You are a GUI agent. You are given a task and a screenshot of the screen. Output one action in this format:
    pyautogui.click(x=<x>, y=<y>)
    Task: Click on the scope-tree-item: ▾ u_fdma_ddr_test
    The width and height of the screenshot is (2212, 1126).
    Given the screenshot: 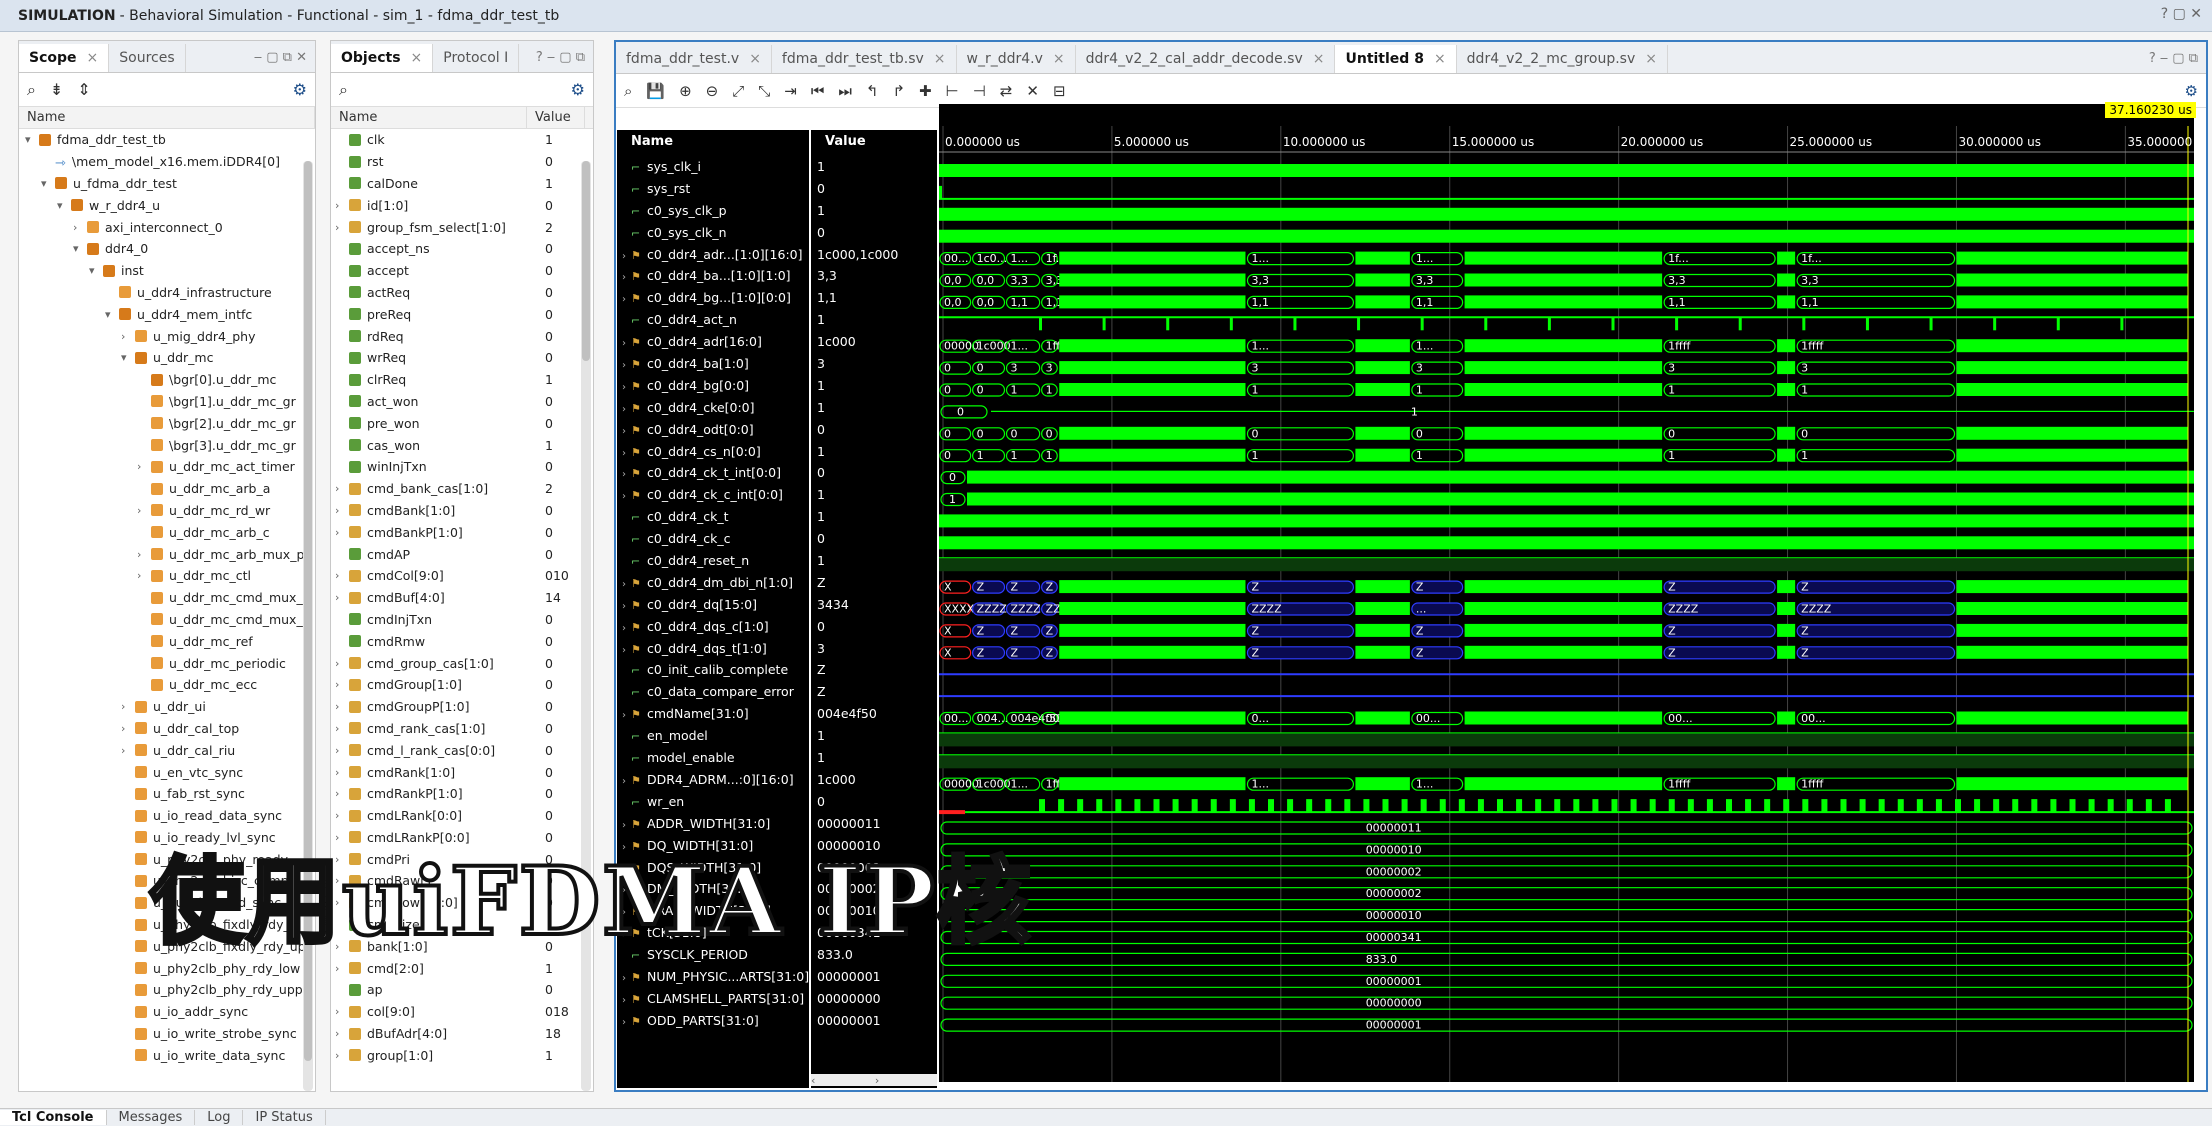 What is the action you would take?
    pyautogui.click(x=167, y=184)
    